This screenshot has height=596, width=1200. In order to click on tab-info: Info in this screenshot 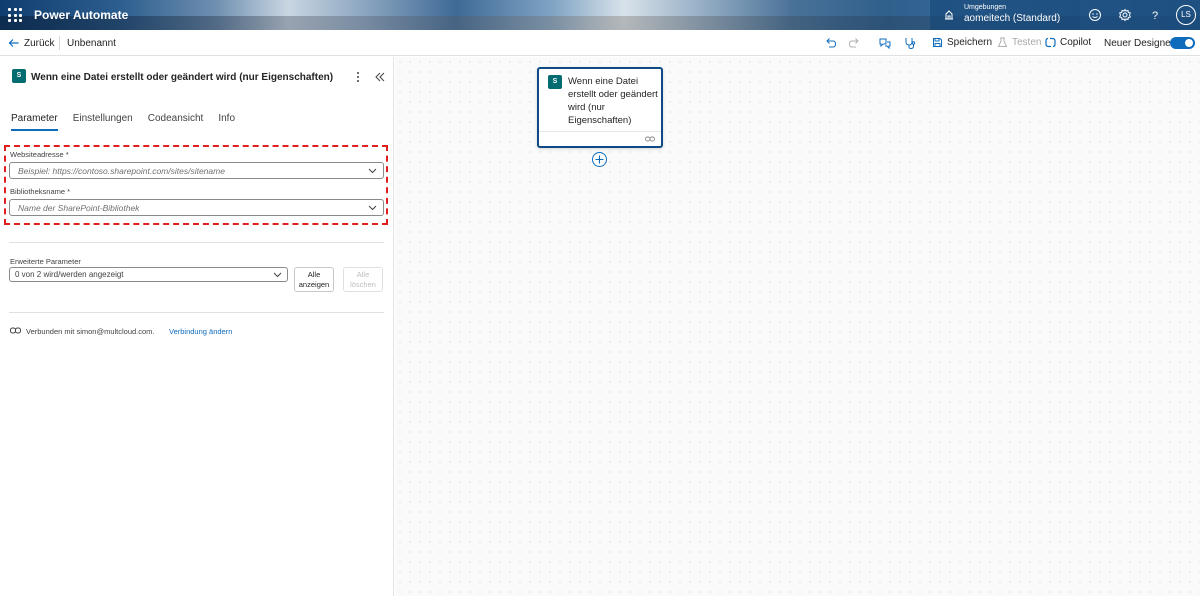, I will do `click(226, 122)`.